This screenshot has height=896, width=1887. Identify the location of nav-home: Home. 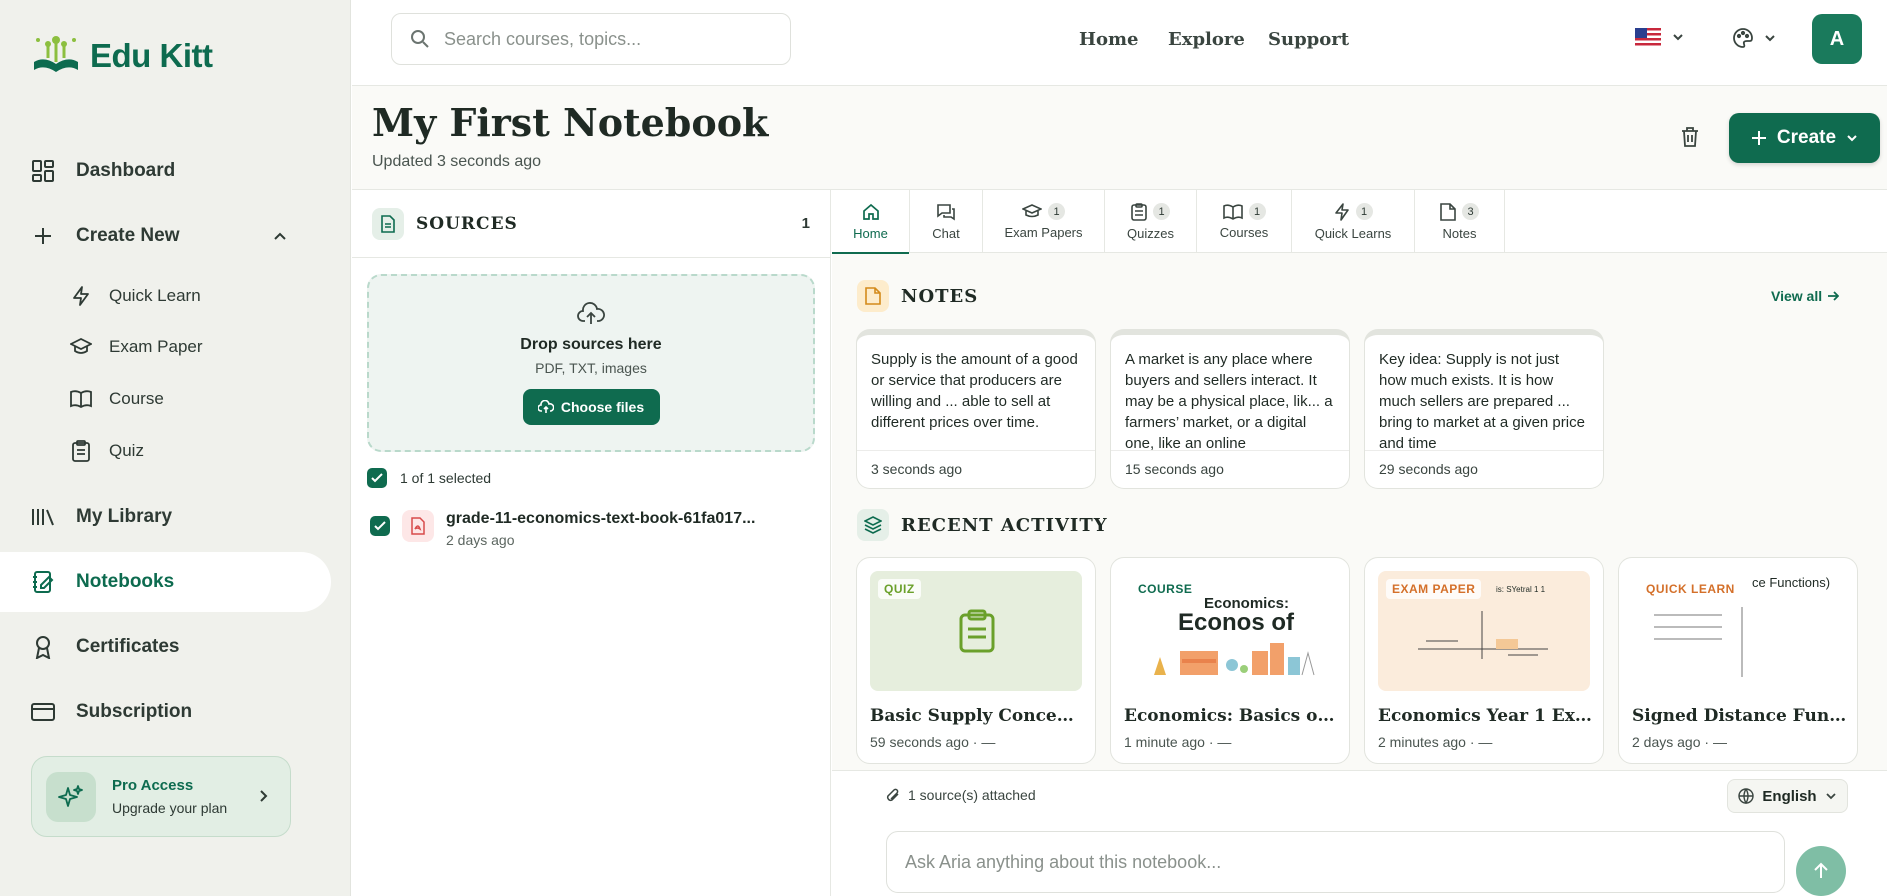
(1109, 39).